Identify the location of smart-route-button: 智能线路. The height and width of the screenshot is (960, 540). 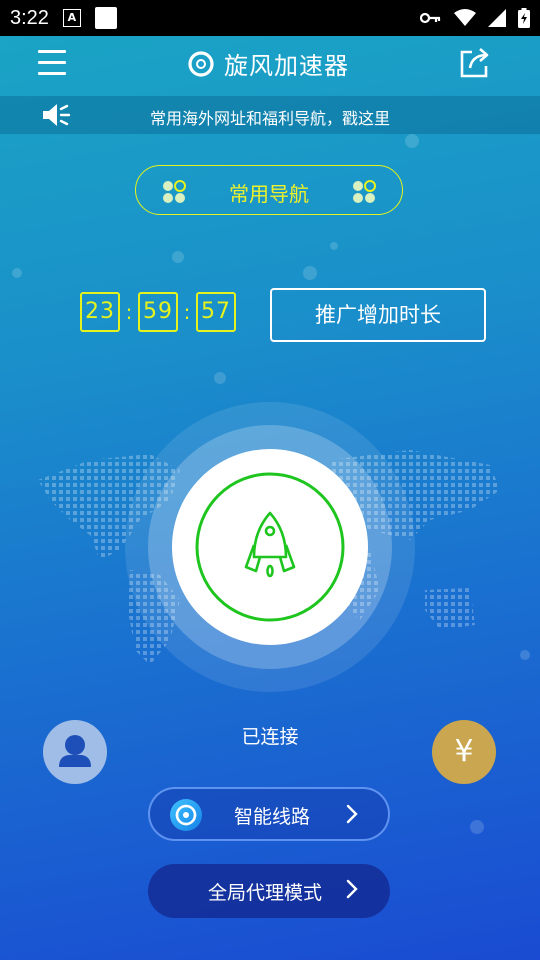
(269, 814).